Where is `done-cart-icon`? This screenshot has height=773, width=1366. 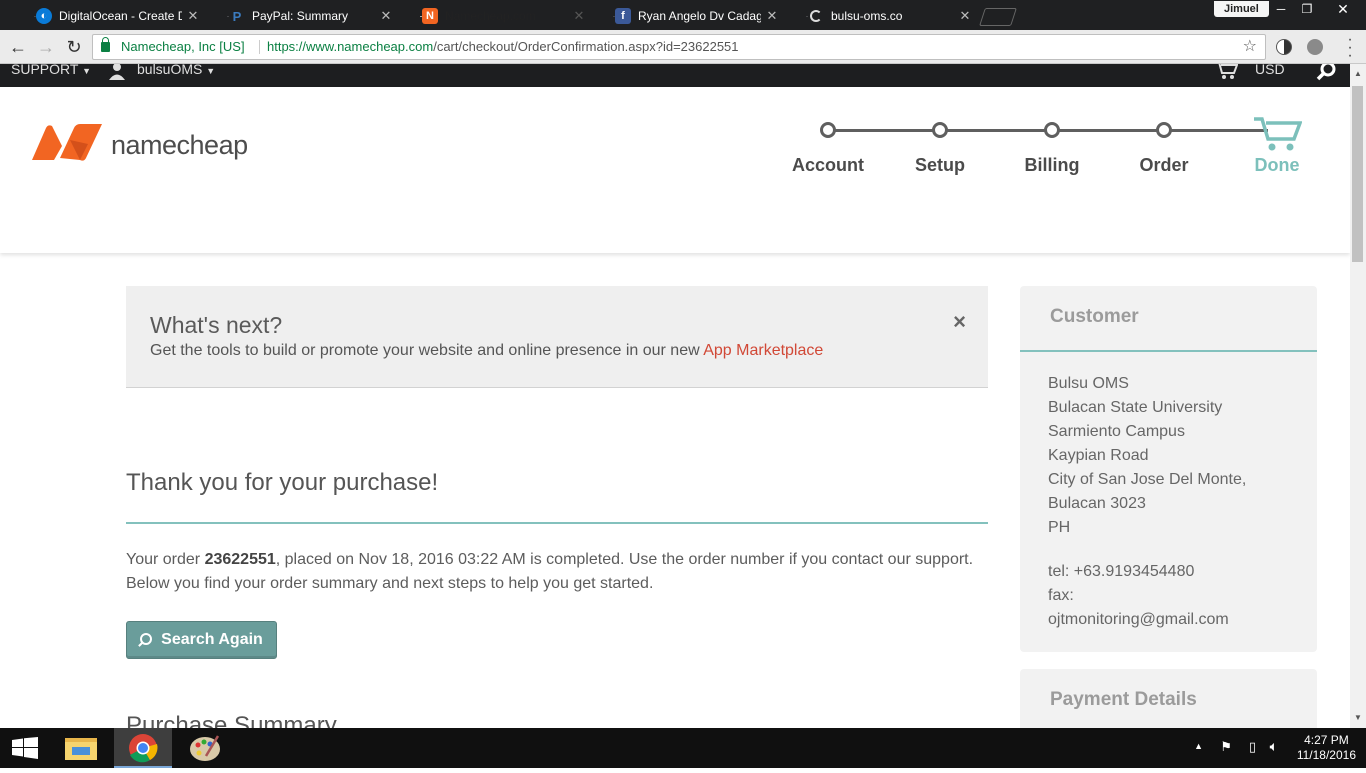
done-cart-icon is located at coordinates (1278, 135).